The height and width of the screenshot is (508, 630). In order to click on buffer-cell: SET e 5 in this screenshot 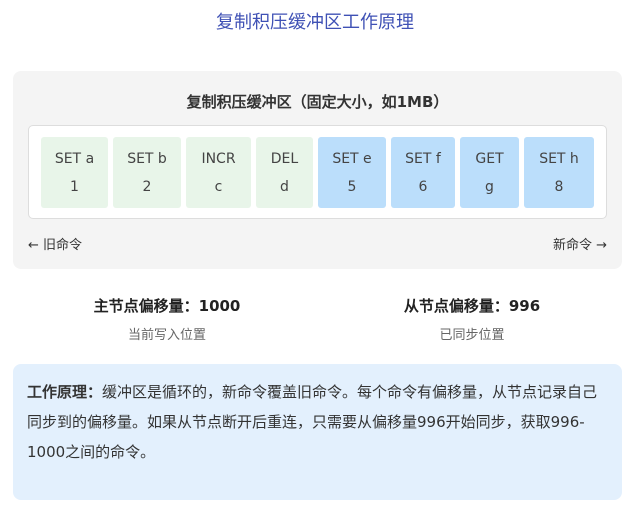, I will do `click(352, 172)`.